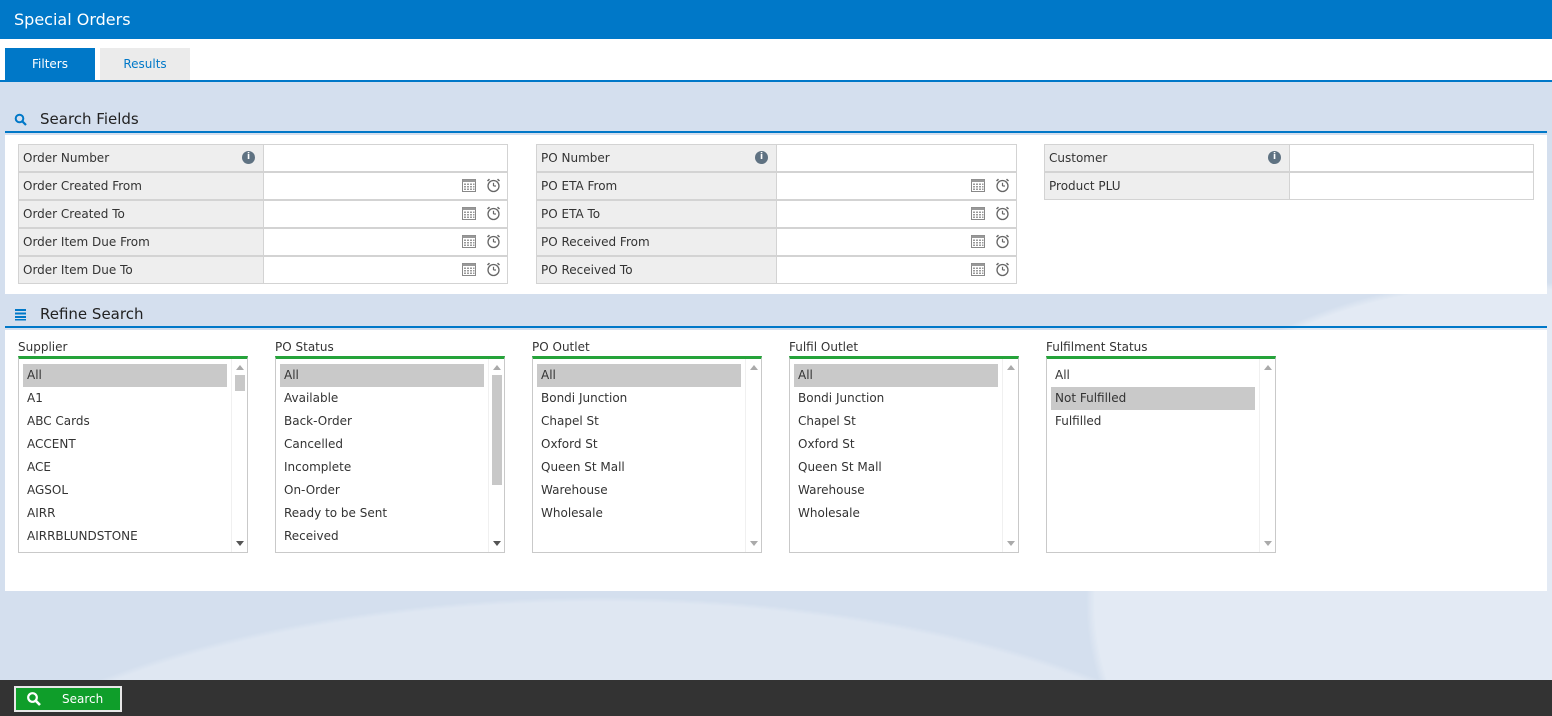 This screenshot has height=716, width=1552. I want to click on list-item: Cancelled, so click(382, 444).